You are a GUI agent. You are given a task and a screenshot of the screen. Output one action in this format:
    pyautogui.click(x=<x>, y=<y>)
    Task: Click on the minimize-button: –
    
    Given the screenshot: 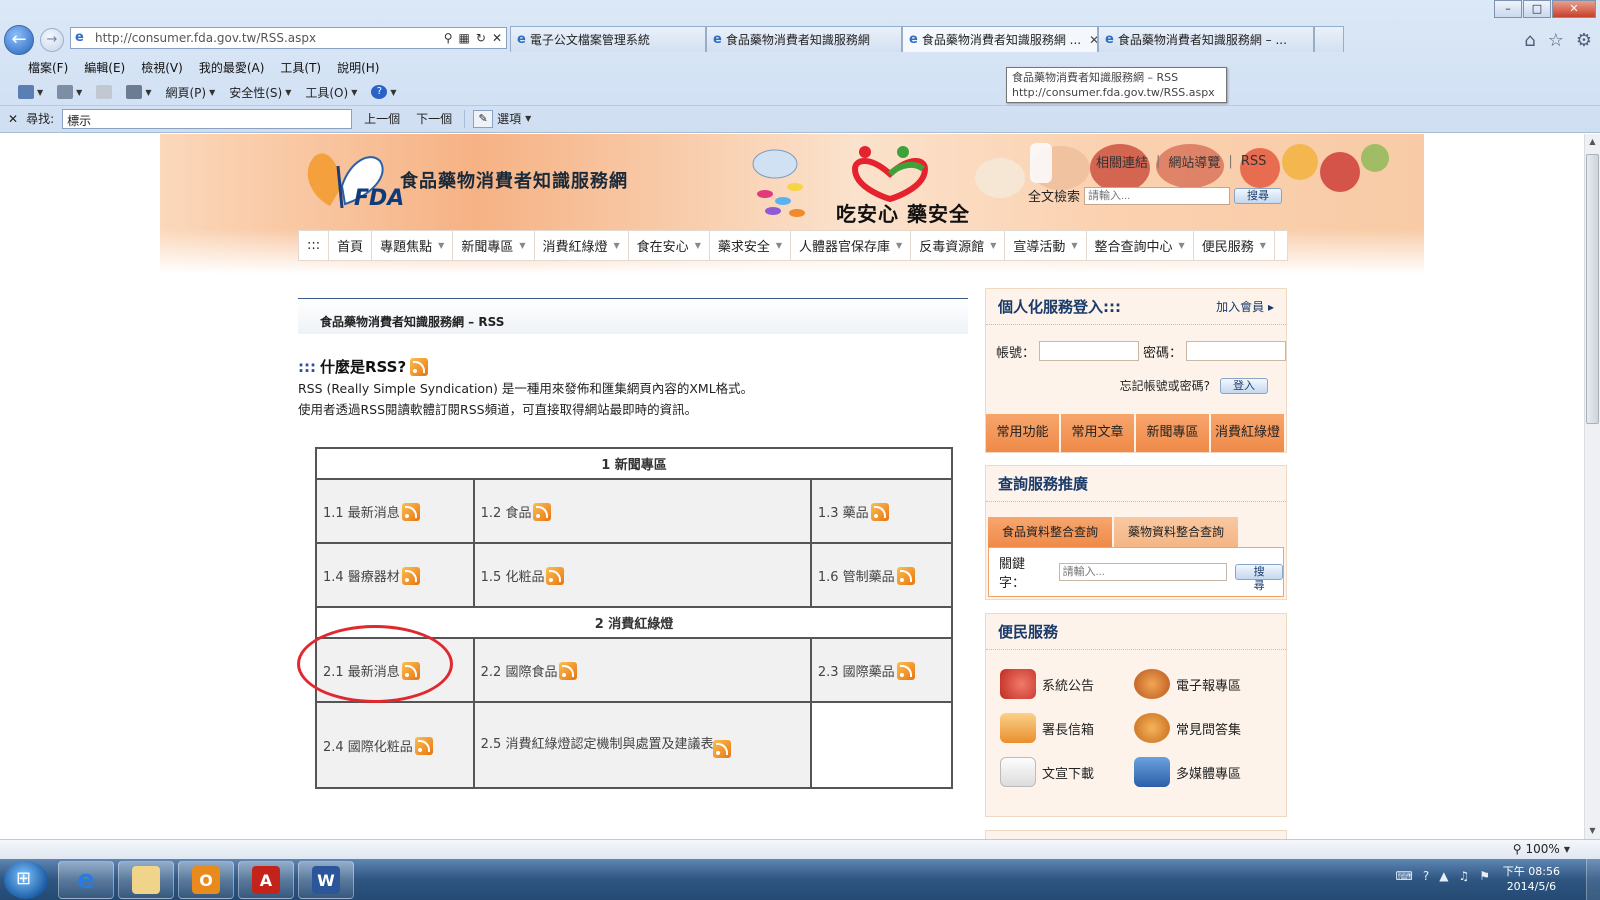 What is the action you would take?
    pyautogui.click(x=1508, y=9)
    